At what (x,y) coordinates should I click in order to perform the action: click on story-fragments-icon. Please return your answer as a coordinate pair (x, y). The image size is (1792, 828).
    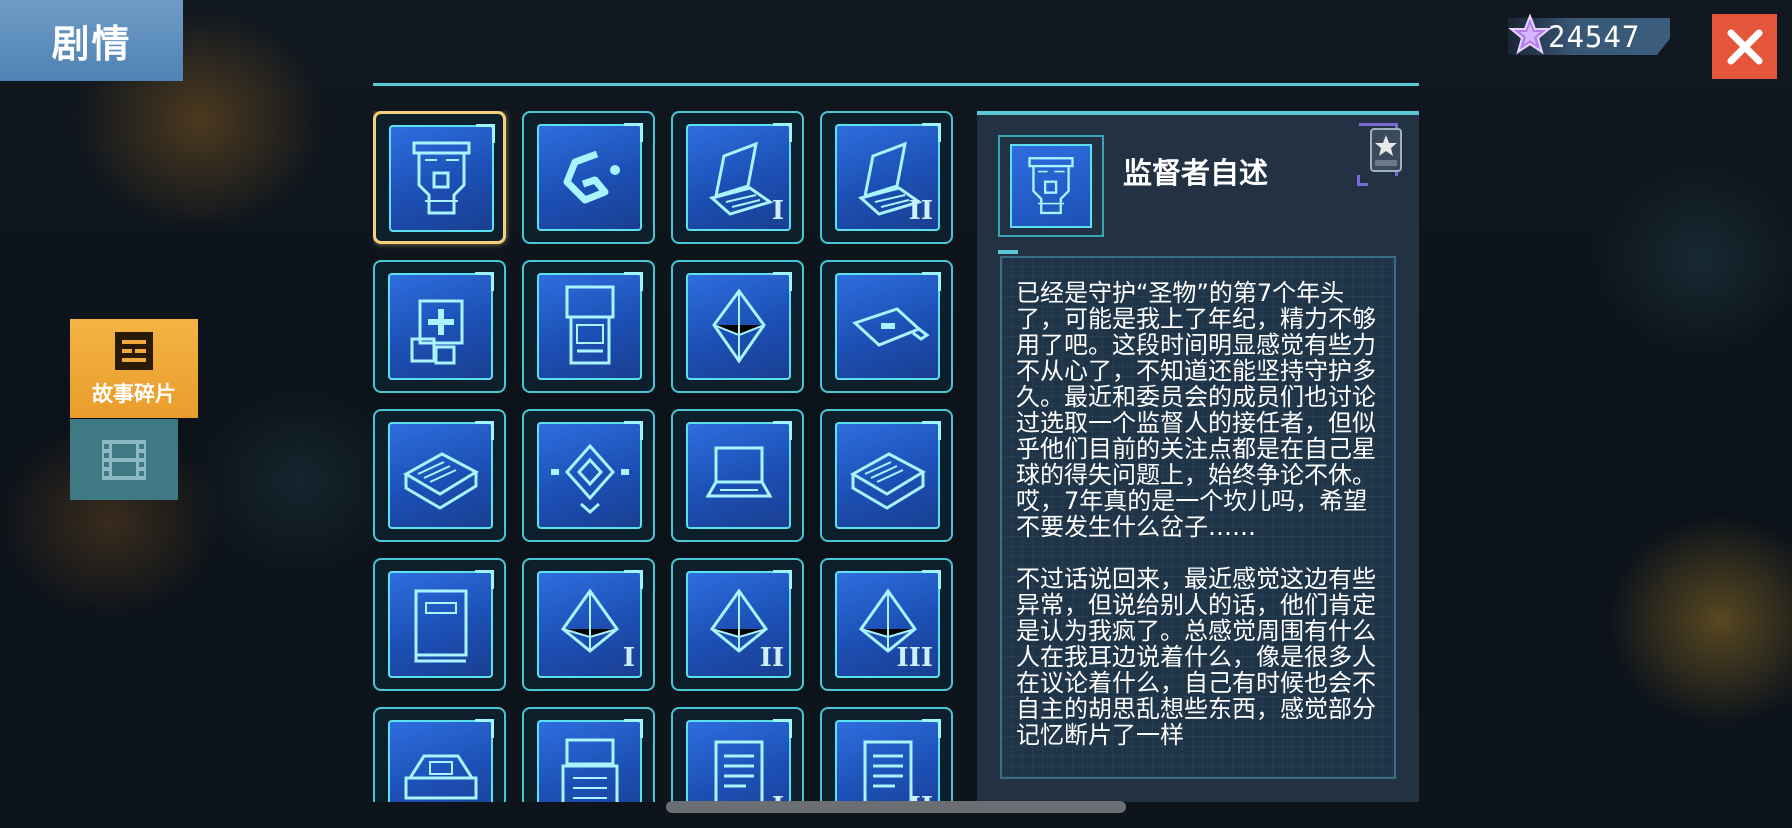
    Looking at the image, I should click on (134, 350).